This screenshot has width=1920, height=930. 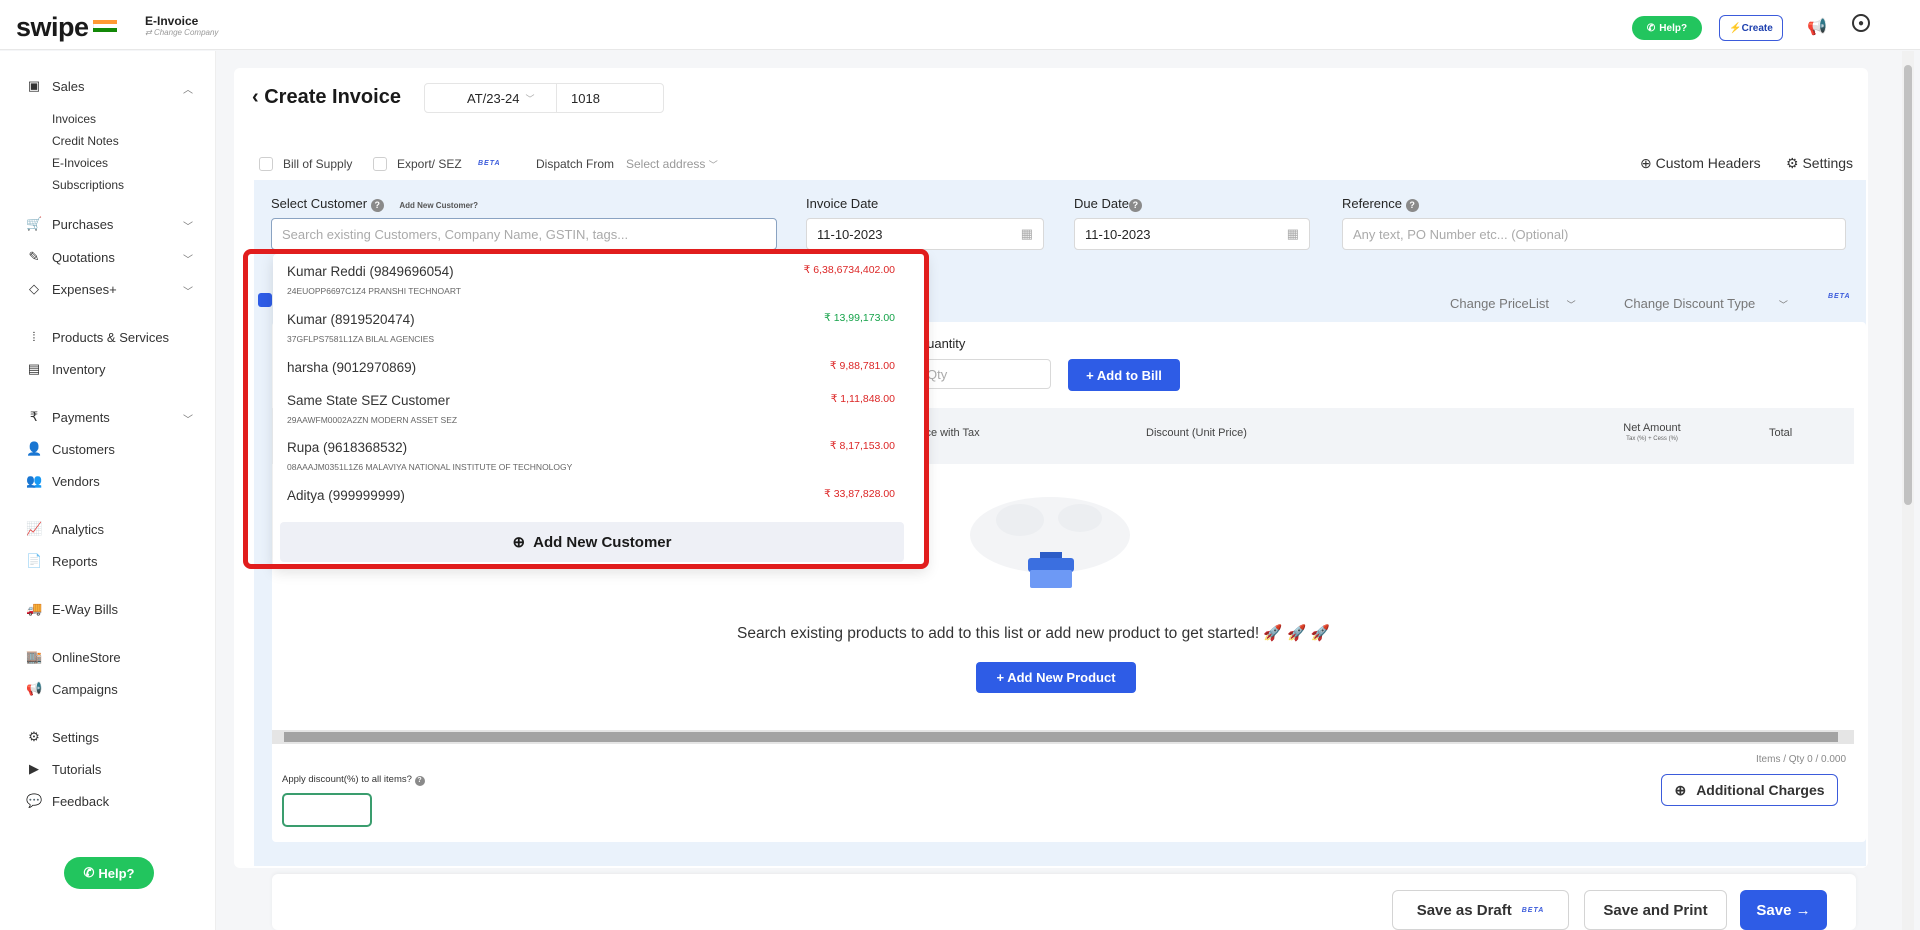 I want to click on due-date-field: 11-10-2023 ▦, so click(x=1192, y=234).